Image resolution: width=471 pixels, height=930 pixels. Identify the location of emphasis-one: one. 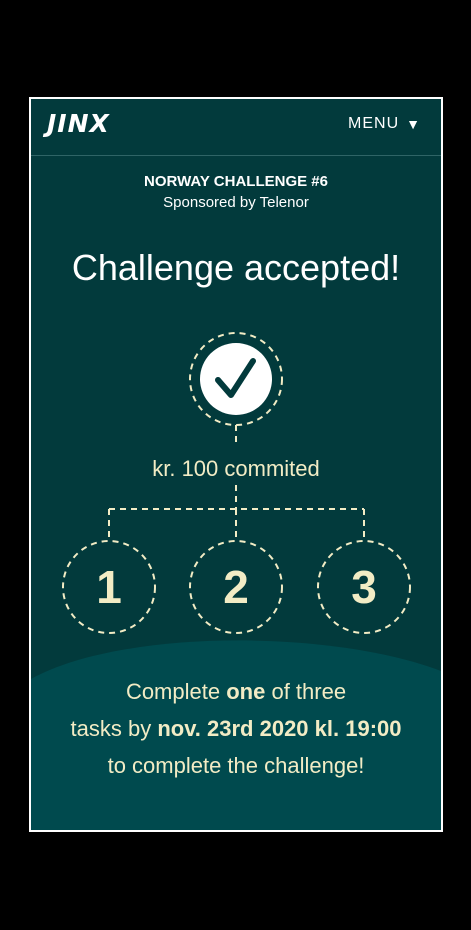
(246, 691).